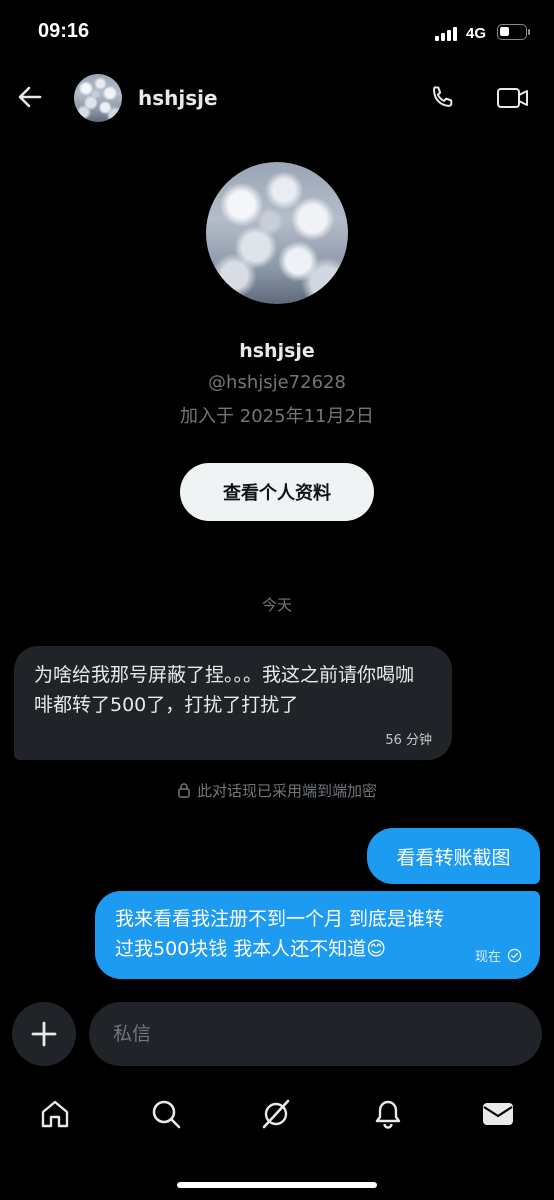 The width and height of the screenshot is (554, 1200). I want to click on encryption-notice: 此对话现已采用端到端加密, so click(277, 790).